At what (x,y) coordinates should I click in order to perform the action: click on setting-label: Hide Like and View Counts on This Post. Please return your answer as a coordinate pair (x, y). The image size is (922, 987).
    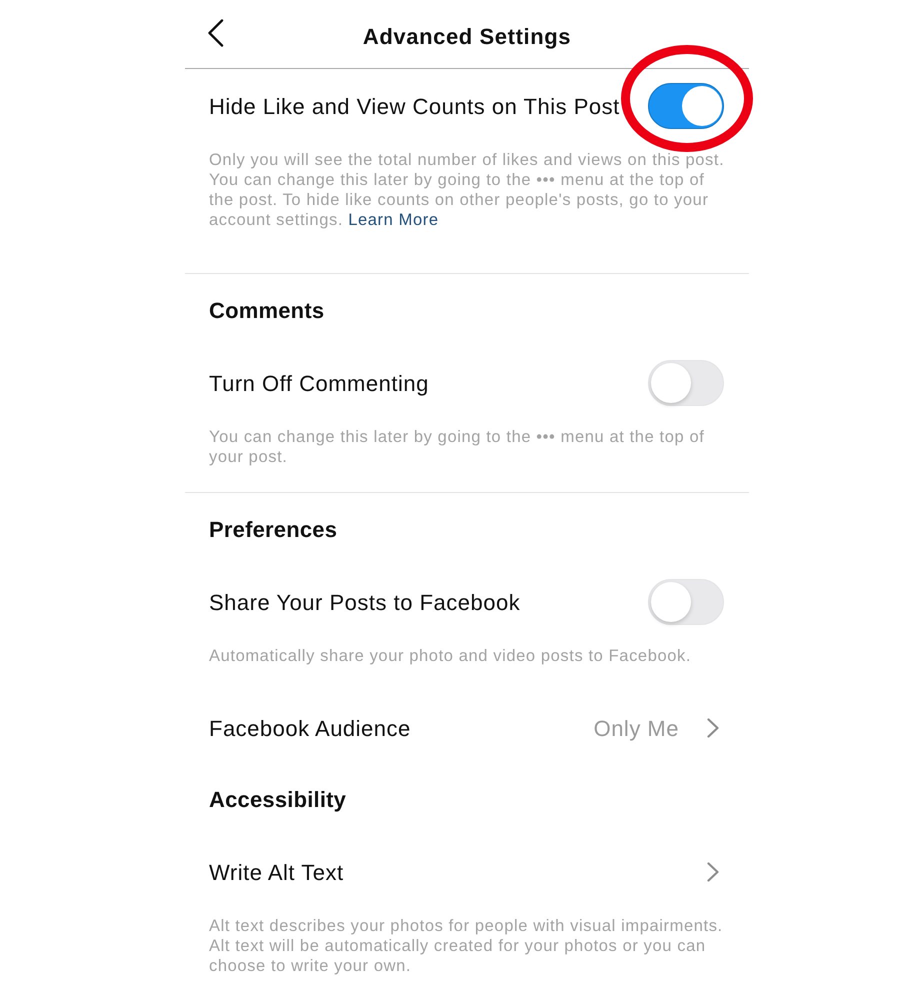
    Looking at the image, I should click on (414, 106).